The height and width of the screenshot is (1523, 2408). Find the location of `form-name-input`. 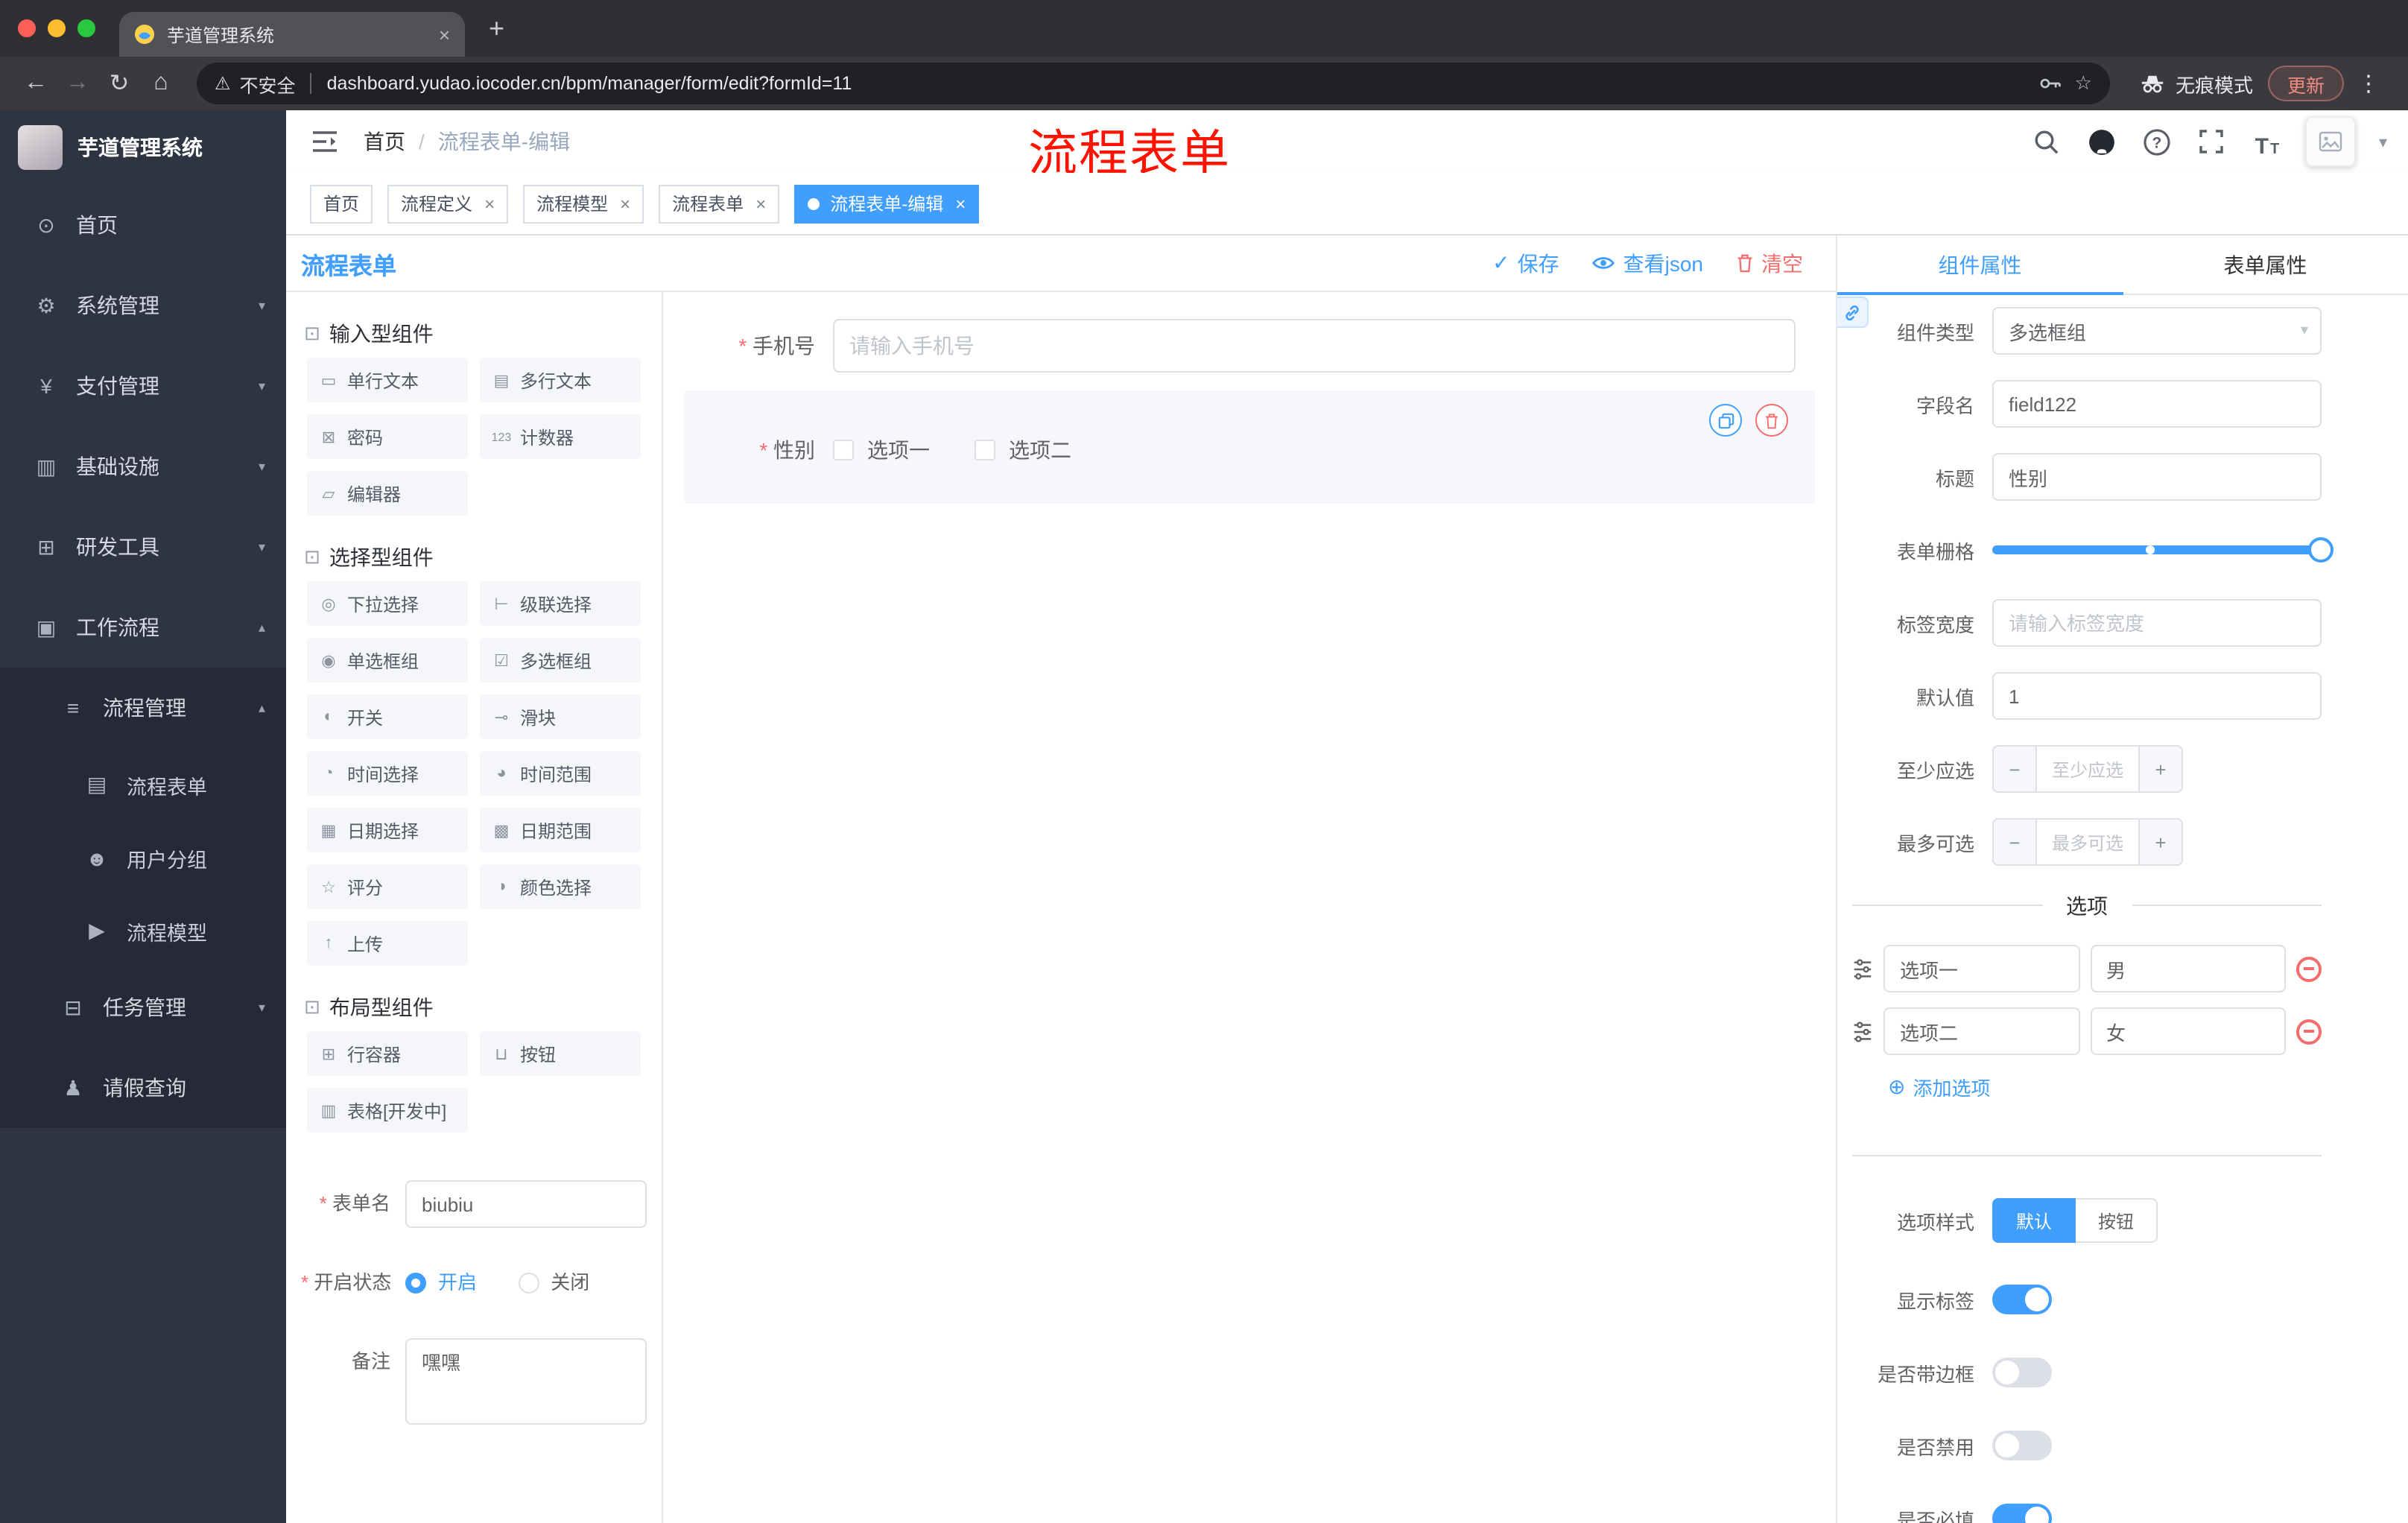

form-name-input is located at coordinates (526, 1204).